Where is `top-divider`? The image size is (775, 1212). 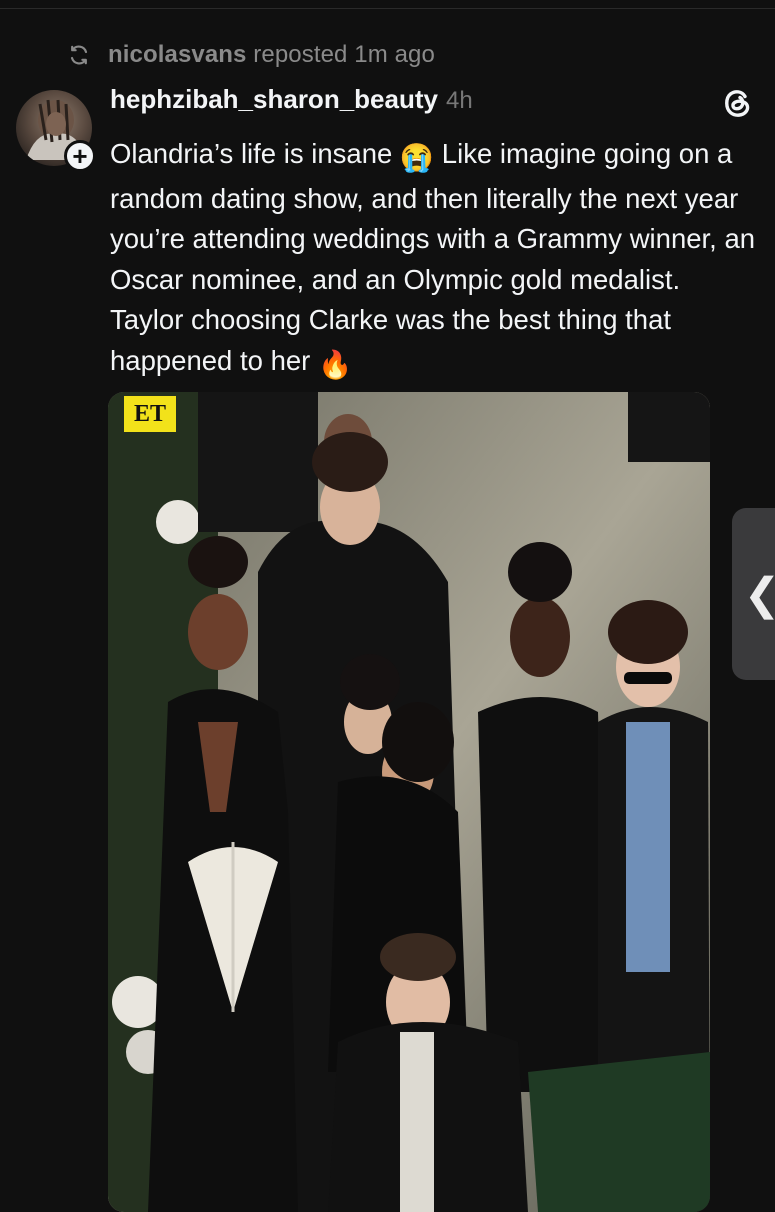 top-divider is located at coordinates (387, 8).